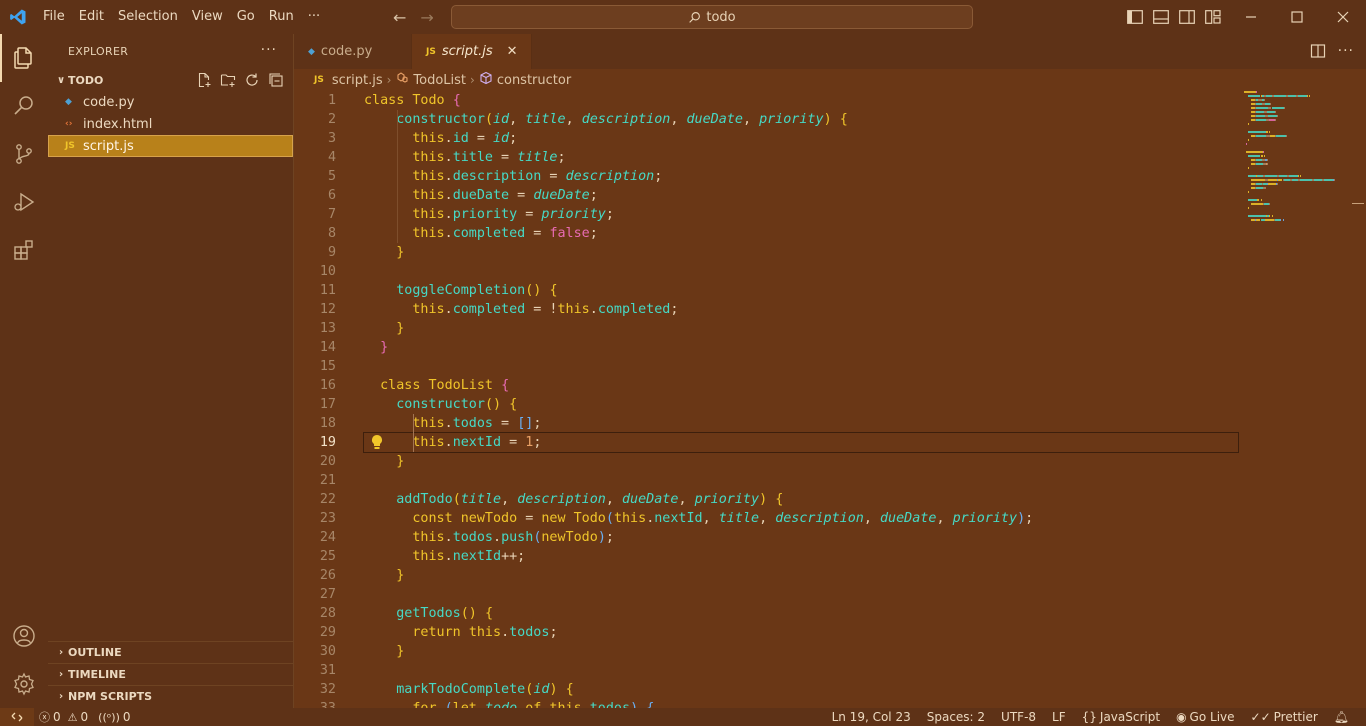 Image resolution: width=1366 pixels, height=726 pixels. I want to click on menu-item: Go, so click(246, 17).